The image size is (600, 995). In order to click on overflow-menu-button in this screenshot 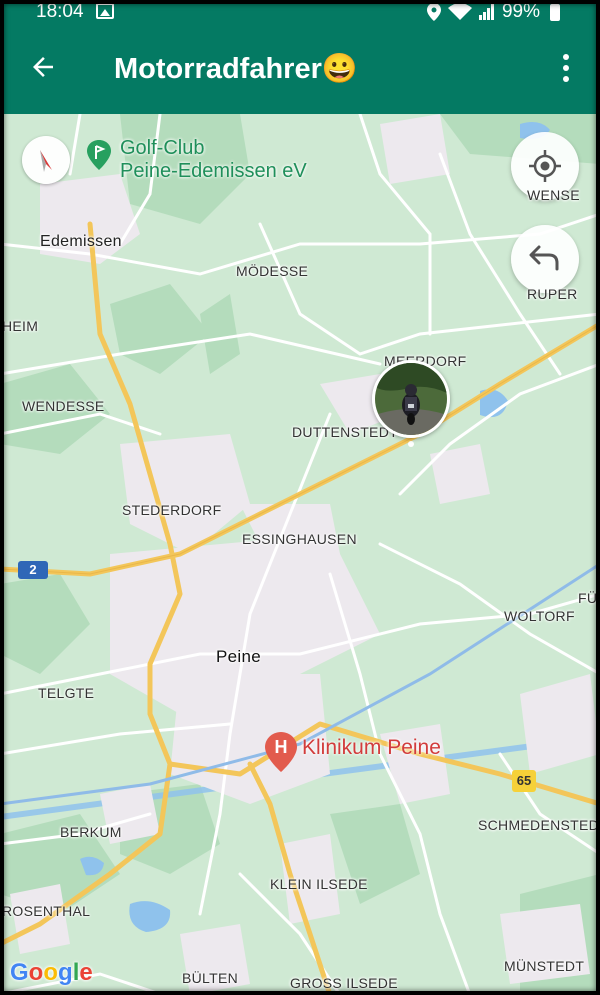, I will do `click(566, 69)`.